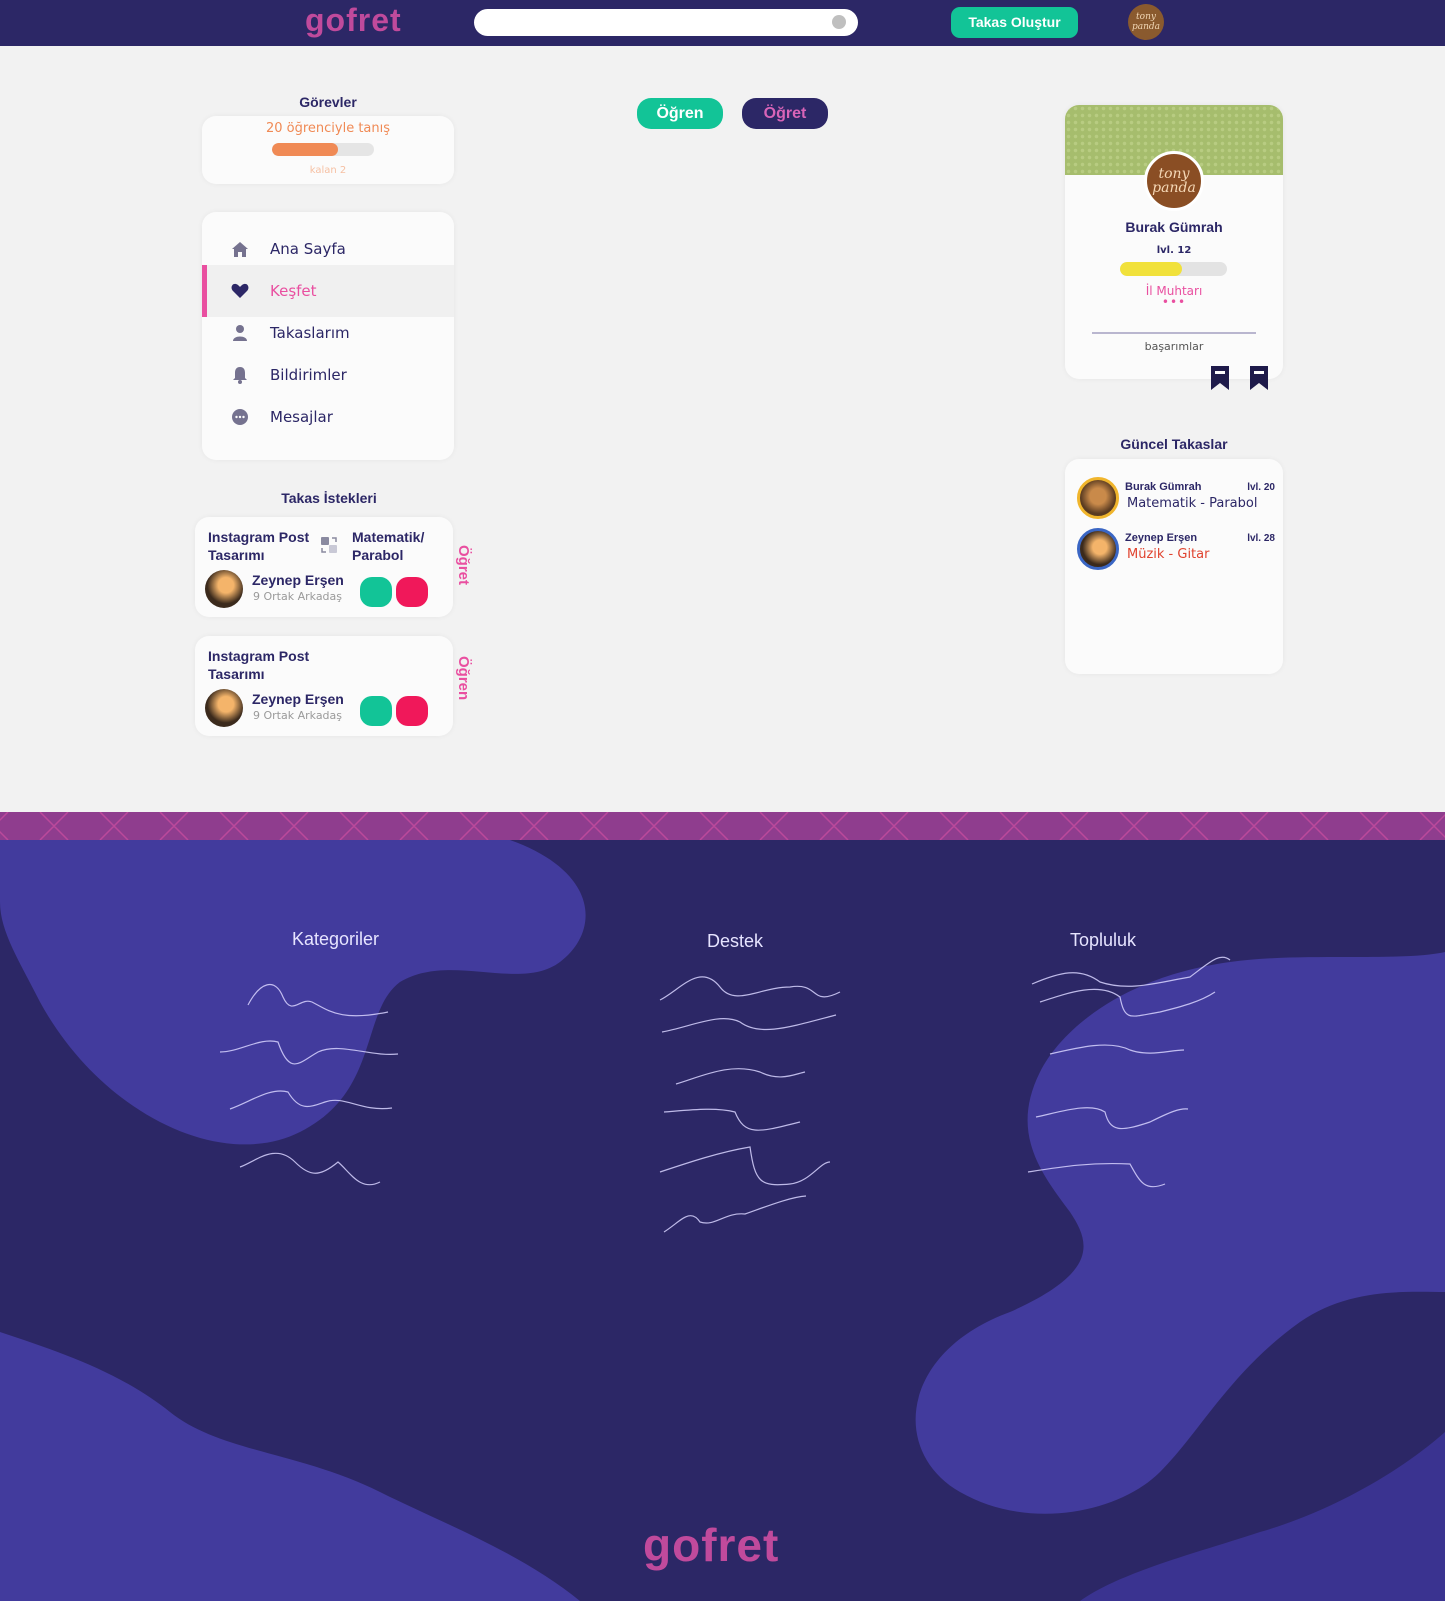  Describe the element at coordinates (305, 149) in the screenshot. I see `task-progress-fill` at that location.